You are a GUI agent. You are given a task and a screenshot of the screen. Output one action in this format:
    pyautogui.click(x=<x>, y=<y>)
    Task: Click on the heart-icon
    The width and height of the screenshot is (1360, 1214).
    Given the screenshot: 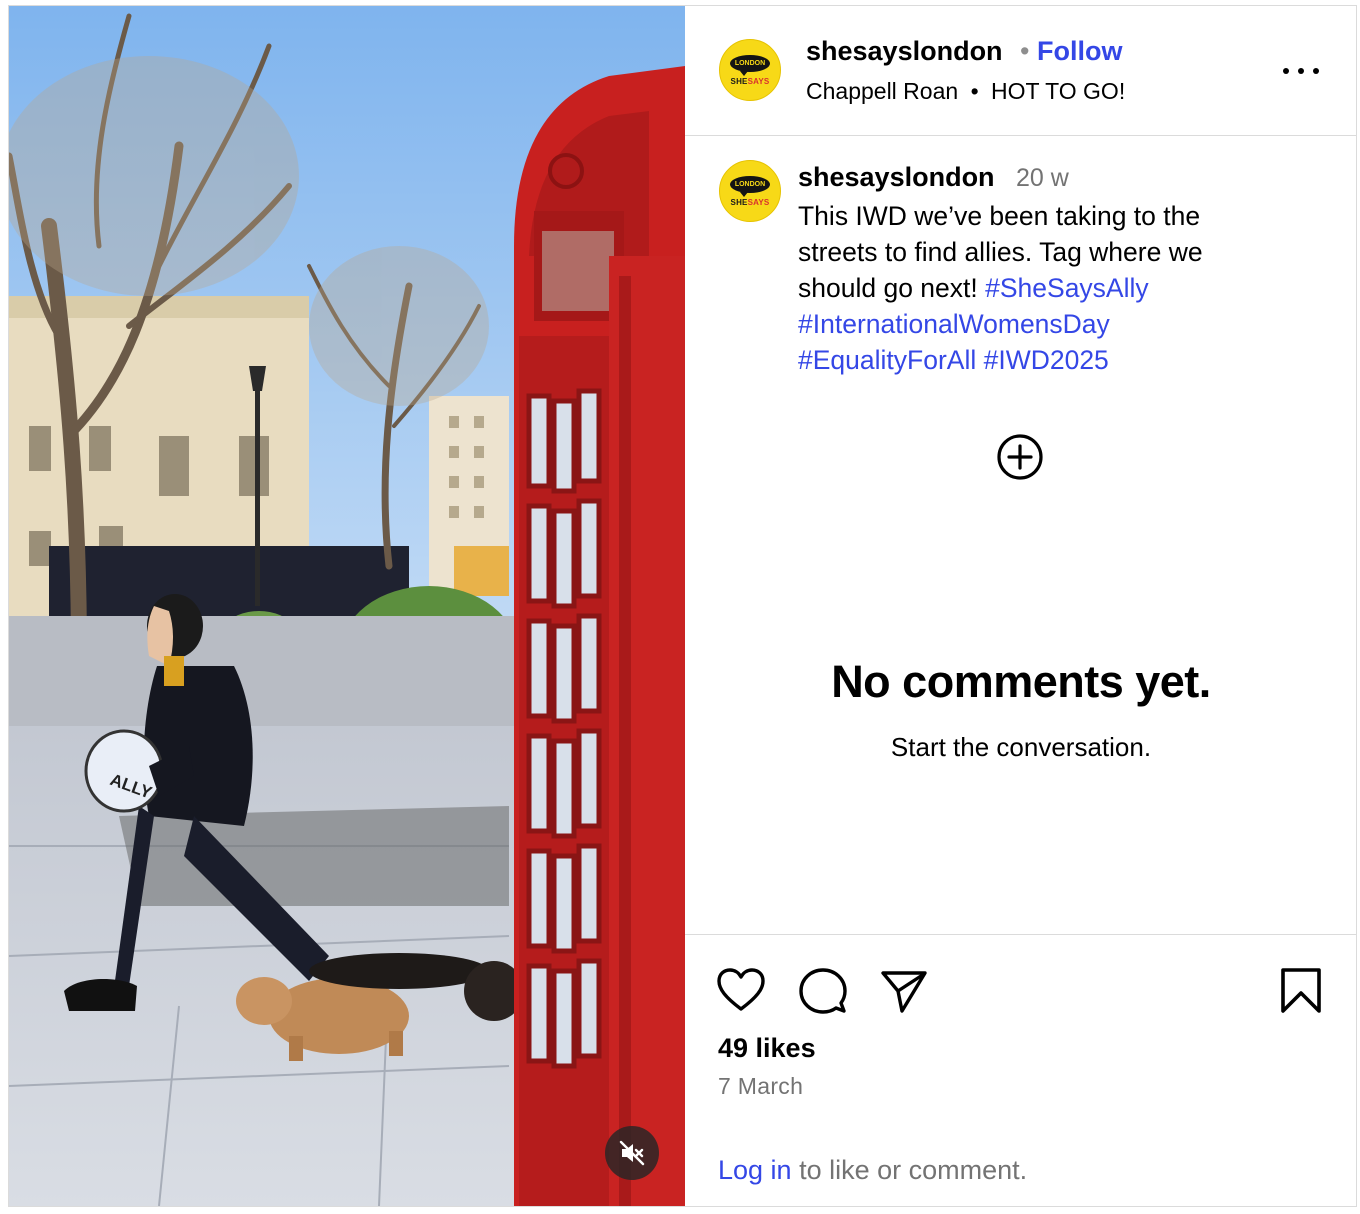 What is the action you would take?
    pyautogui.click(x=741, y=991)
    